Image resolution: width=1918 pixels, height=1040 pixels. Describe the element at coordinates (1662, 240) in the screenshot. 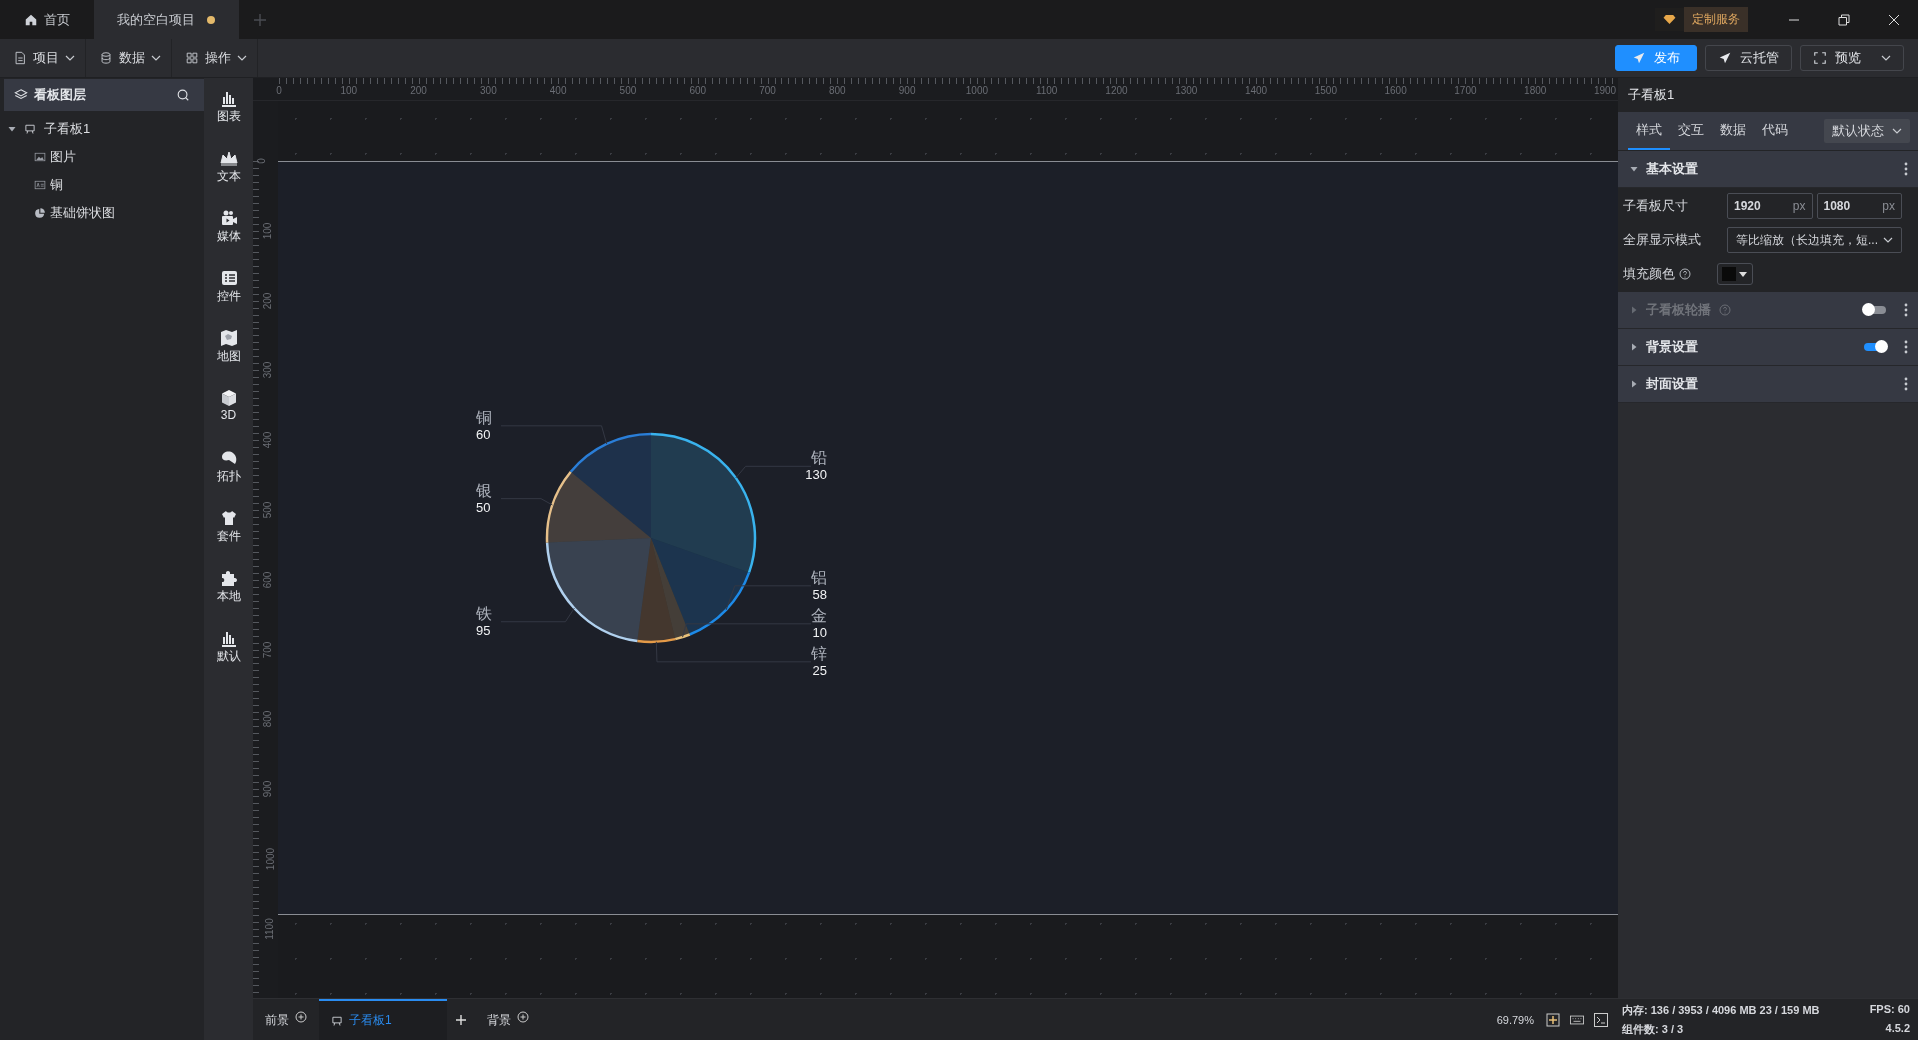

I see `field-label: 全屏显示模式` at that location.